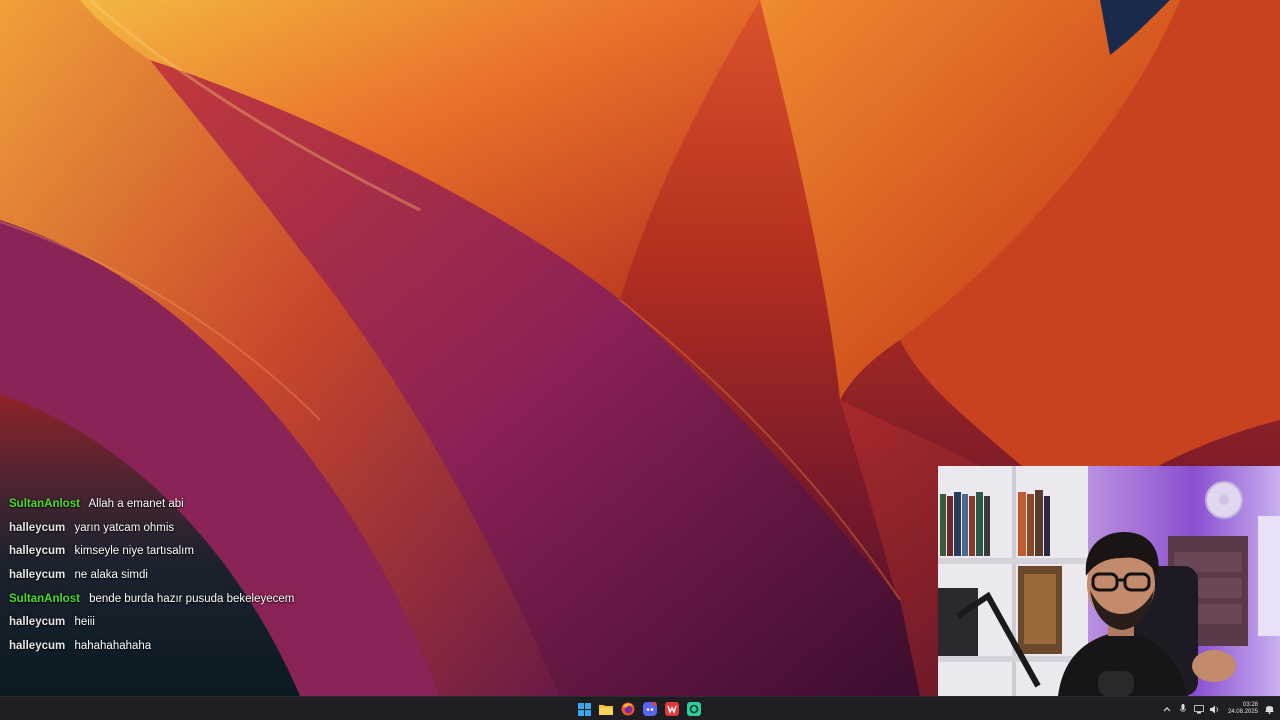 This screenshot has width=1280, height=720. I want to click on windows-taskbar: 03:28 24.08.2025, so click(640, 708).